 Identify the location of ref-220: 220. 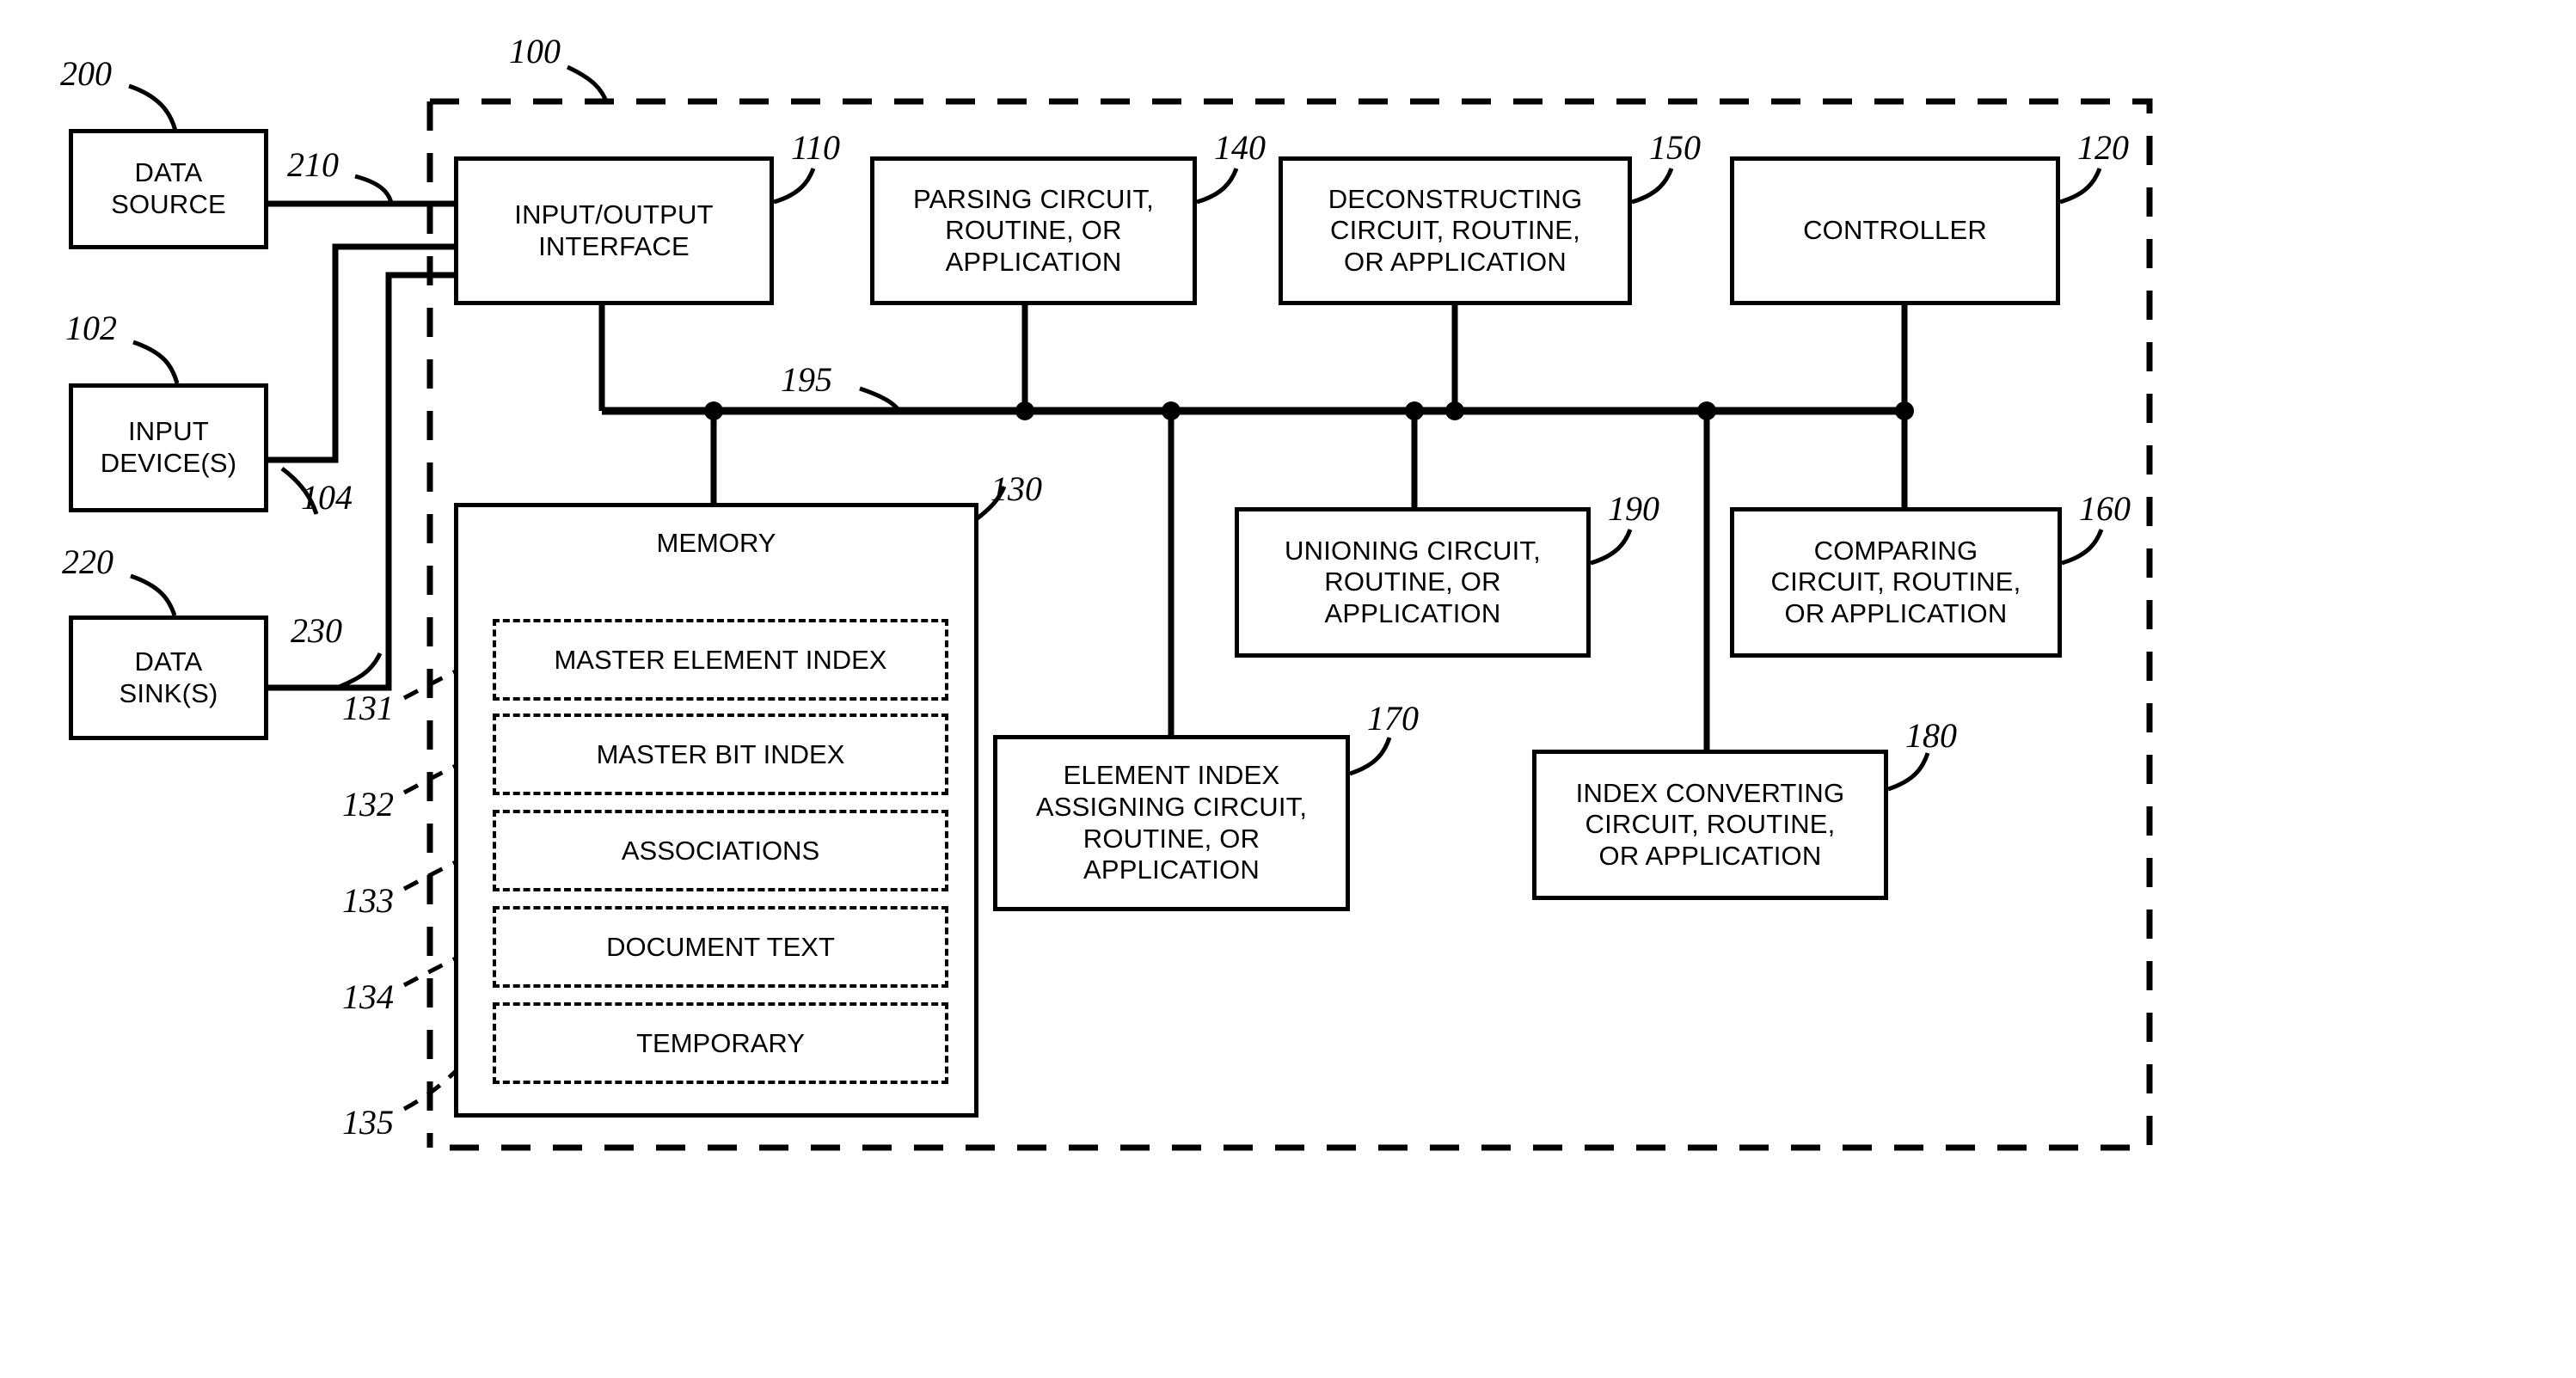
(87, 561).